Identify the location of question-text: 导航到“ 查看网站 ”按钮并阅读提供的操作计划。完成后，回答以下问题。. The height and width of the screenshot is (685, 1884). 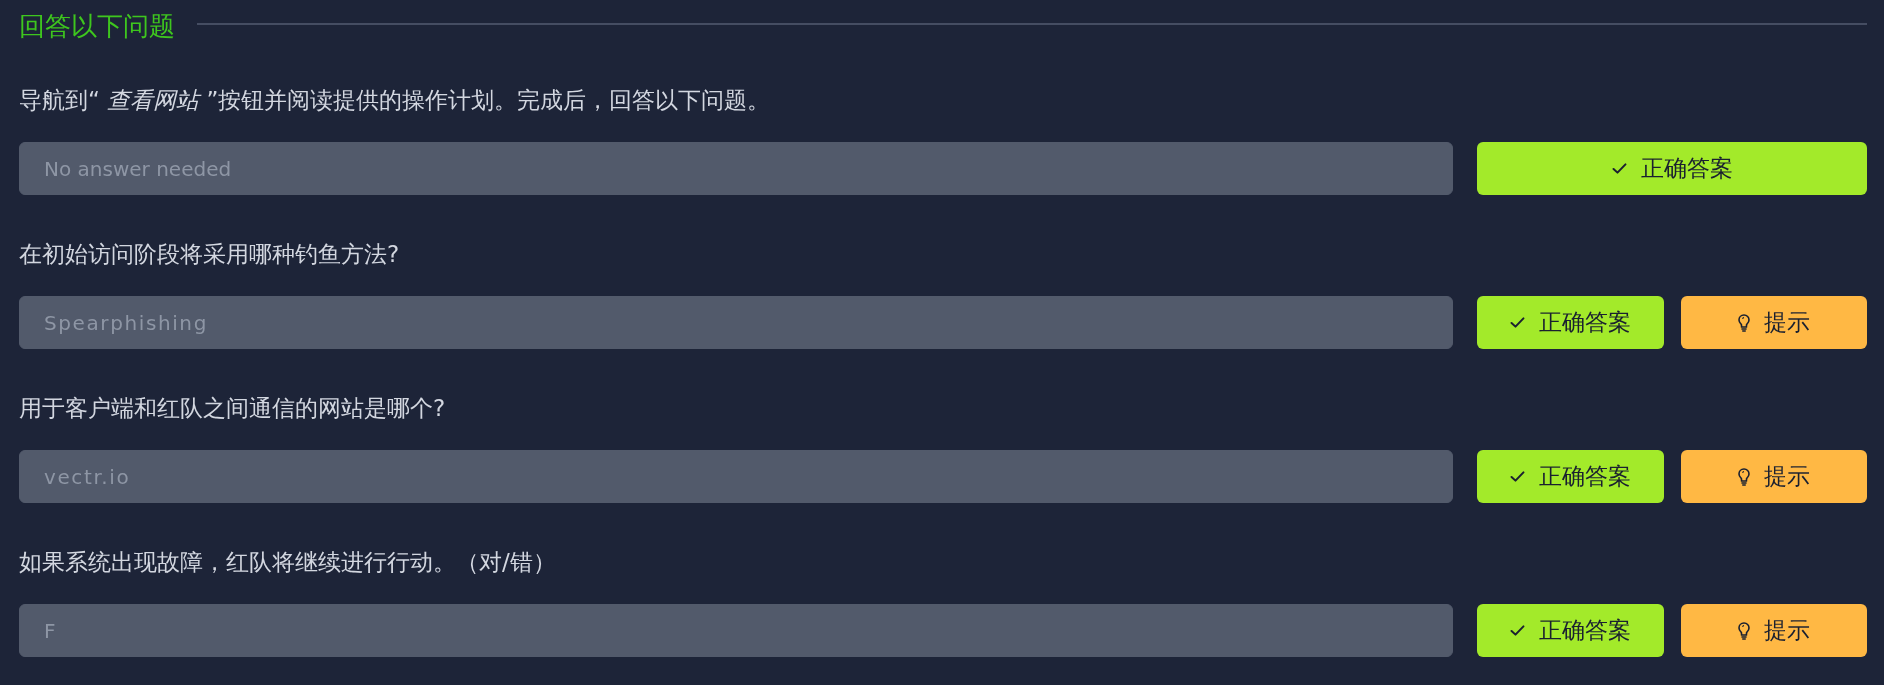
(395, 100).